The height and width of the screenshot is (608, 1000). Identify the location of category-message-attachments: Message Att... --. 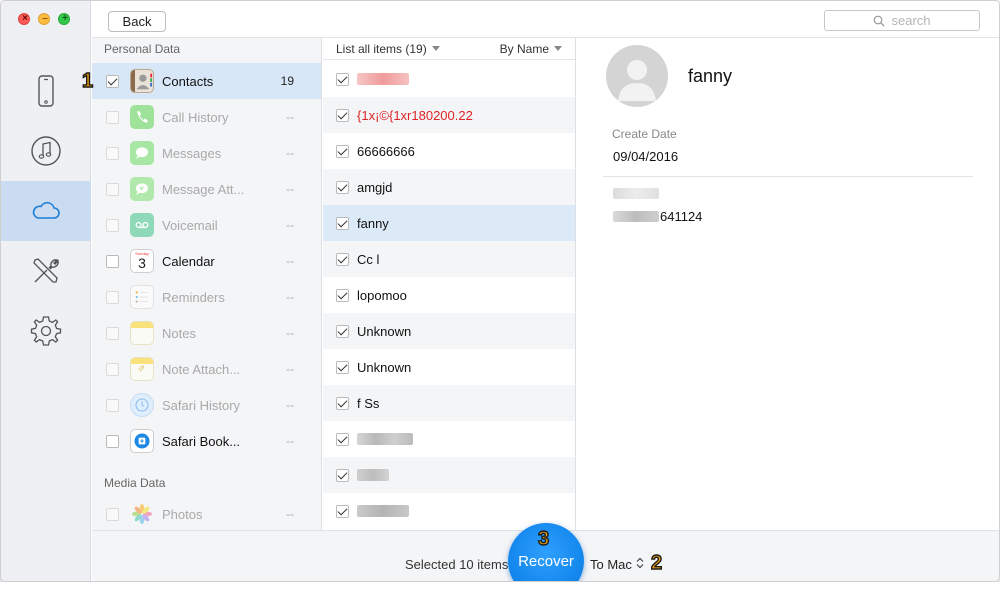
(206, 189).